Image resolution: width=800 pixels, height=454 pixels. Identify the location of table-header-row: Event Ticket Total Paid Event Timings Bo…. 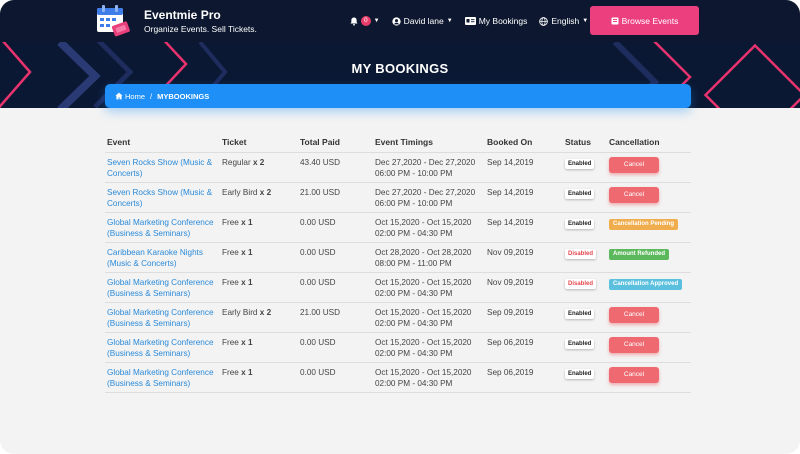
(398, 142).